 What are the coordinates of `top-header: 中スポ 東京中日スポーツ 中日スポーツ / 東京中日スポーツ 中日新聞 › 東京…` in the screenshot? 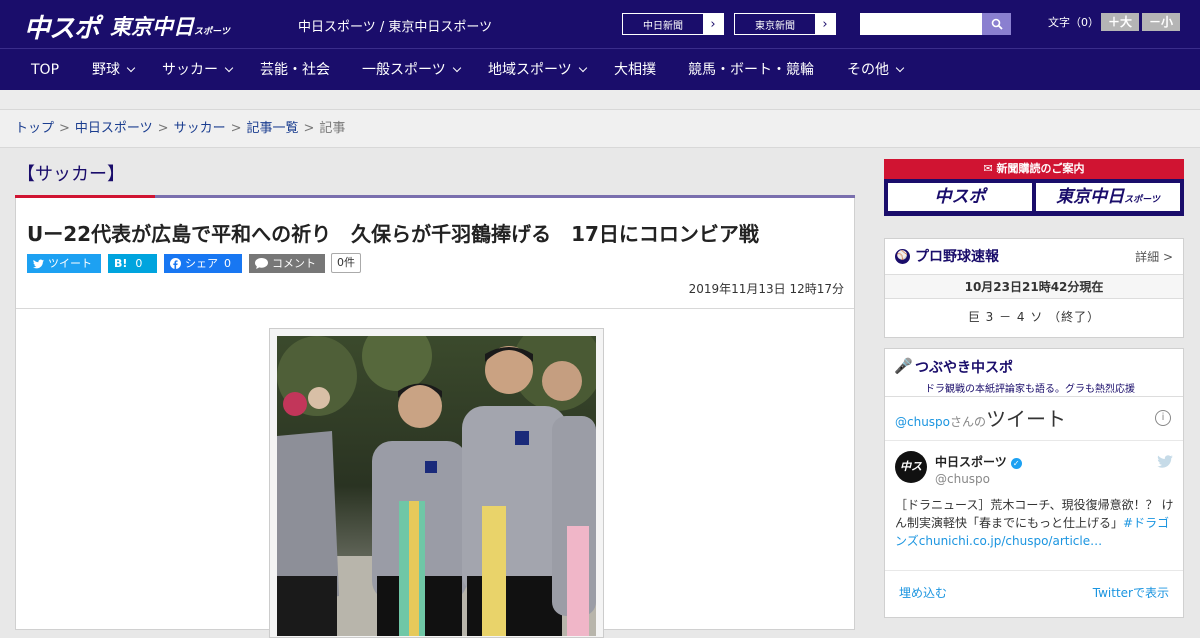 It's located at (600, 24).